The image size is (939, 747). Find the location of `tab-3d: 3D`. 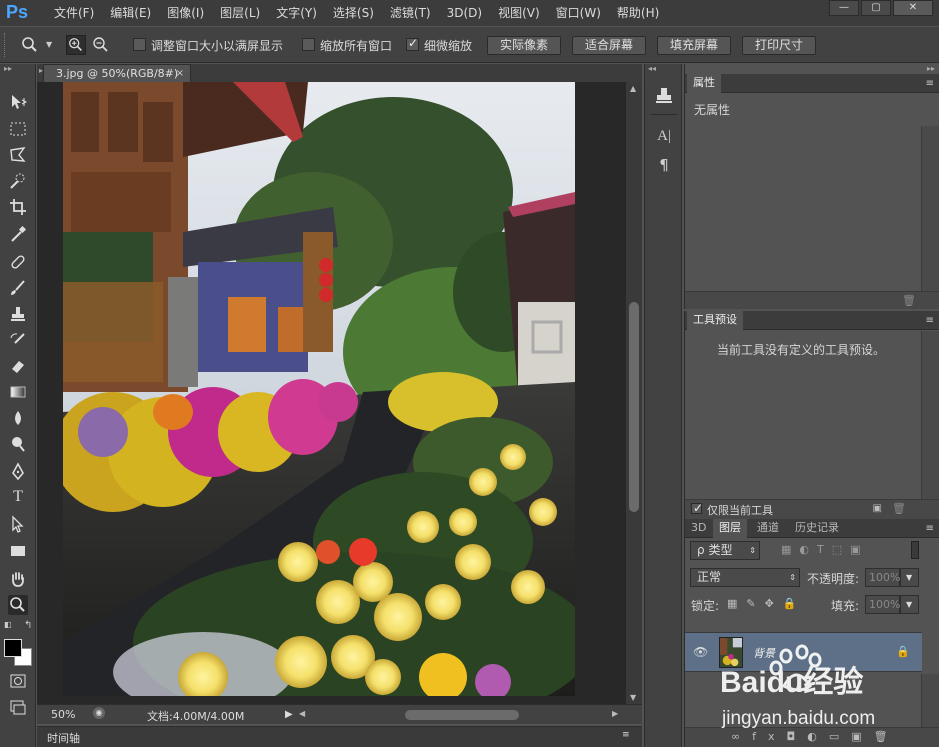

tab-3d: 3D is located at coordinates (698, 528).